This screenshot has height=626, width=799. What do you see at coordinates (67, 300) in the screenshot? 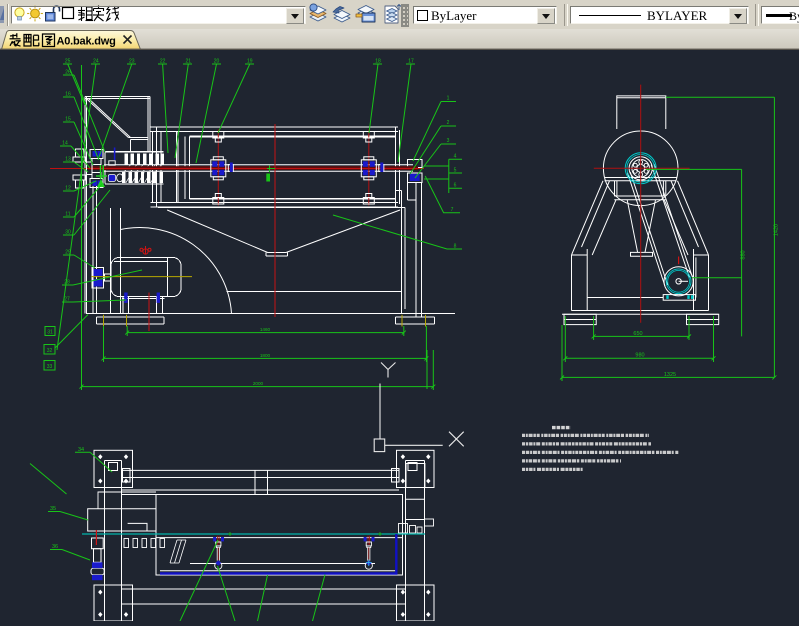
I see `svg-text: 27` at bounding box center [67, 300].